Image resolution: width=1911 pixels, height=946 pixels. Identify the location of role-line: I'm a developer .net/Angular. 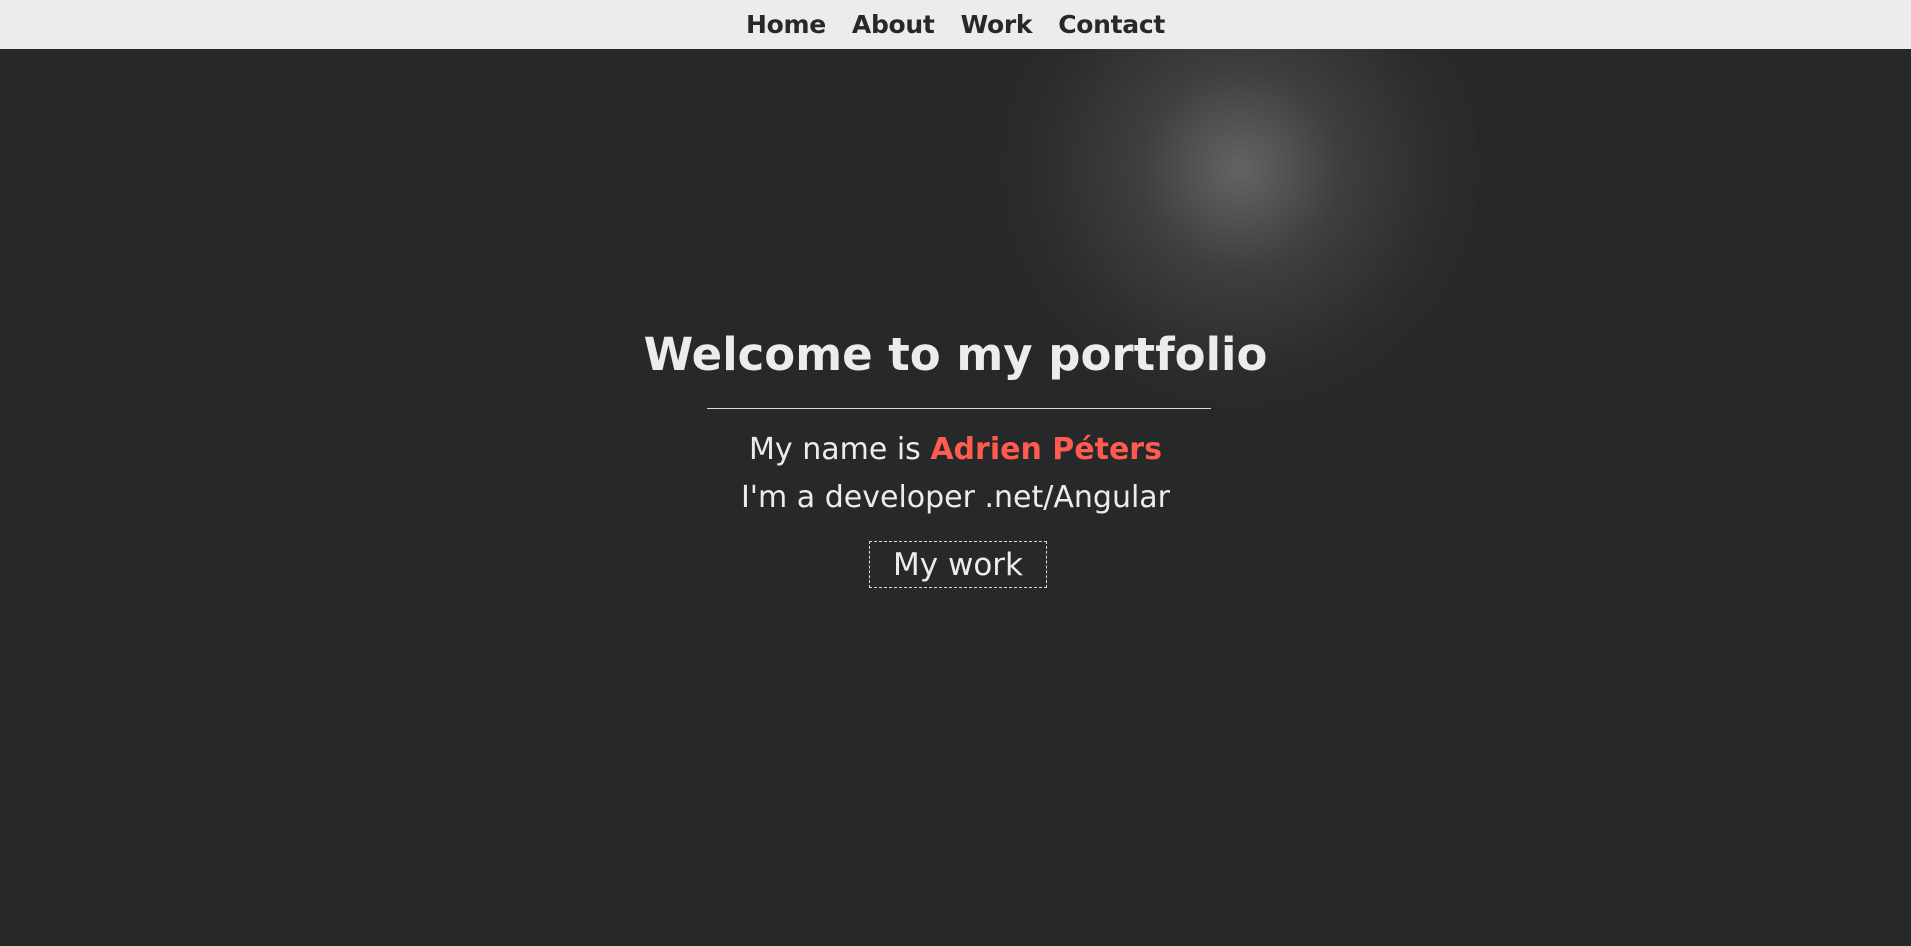
(955, 497).